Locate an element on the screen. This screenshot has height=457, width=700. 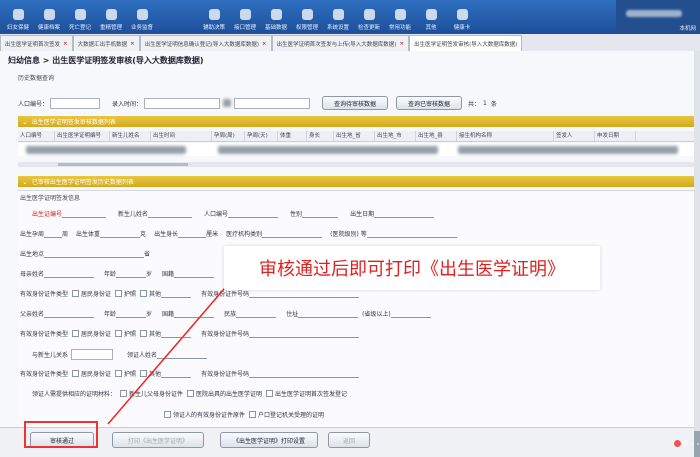
tray-text: 中 ∘ ∘ is located at coordinates (691, 444).